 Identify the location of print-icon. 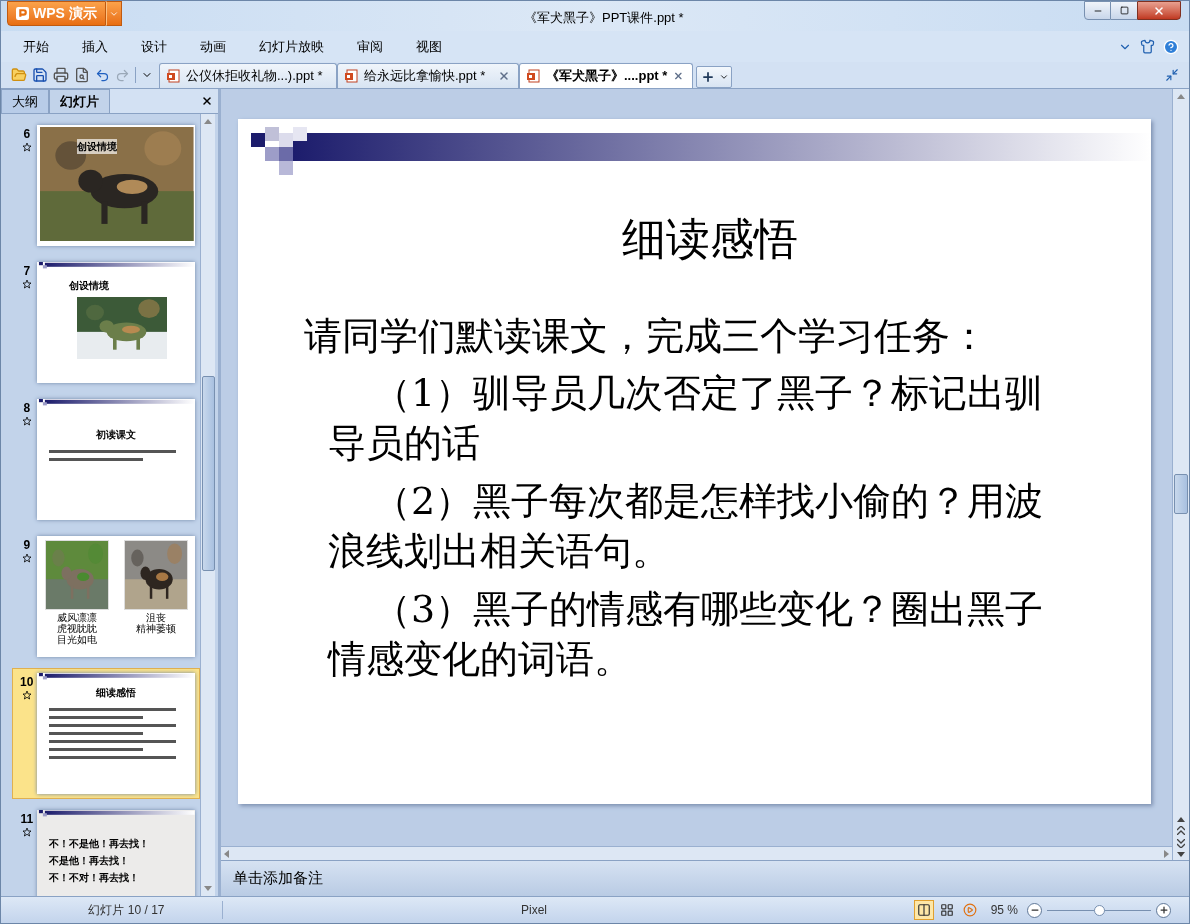
(61, 75).